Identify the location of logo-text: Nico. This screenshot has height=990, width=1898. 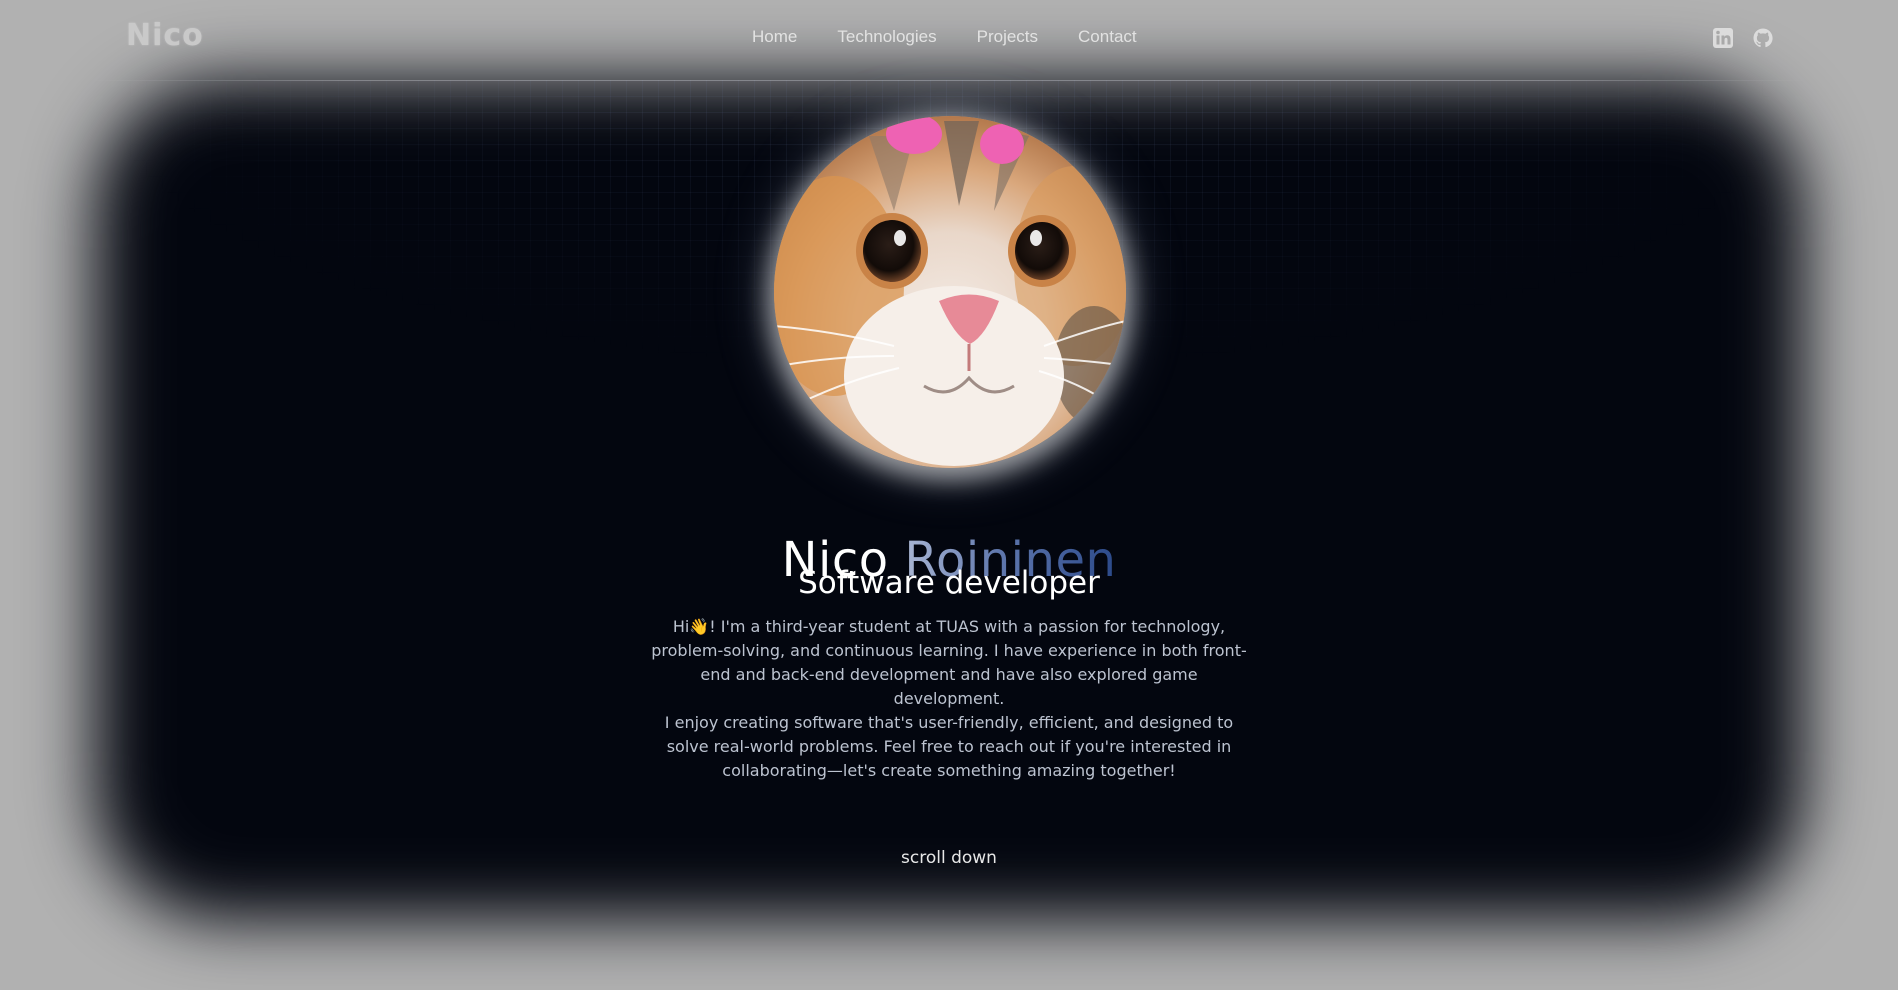
(165, 35).